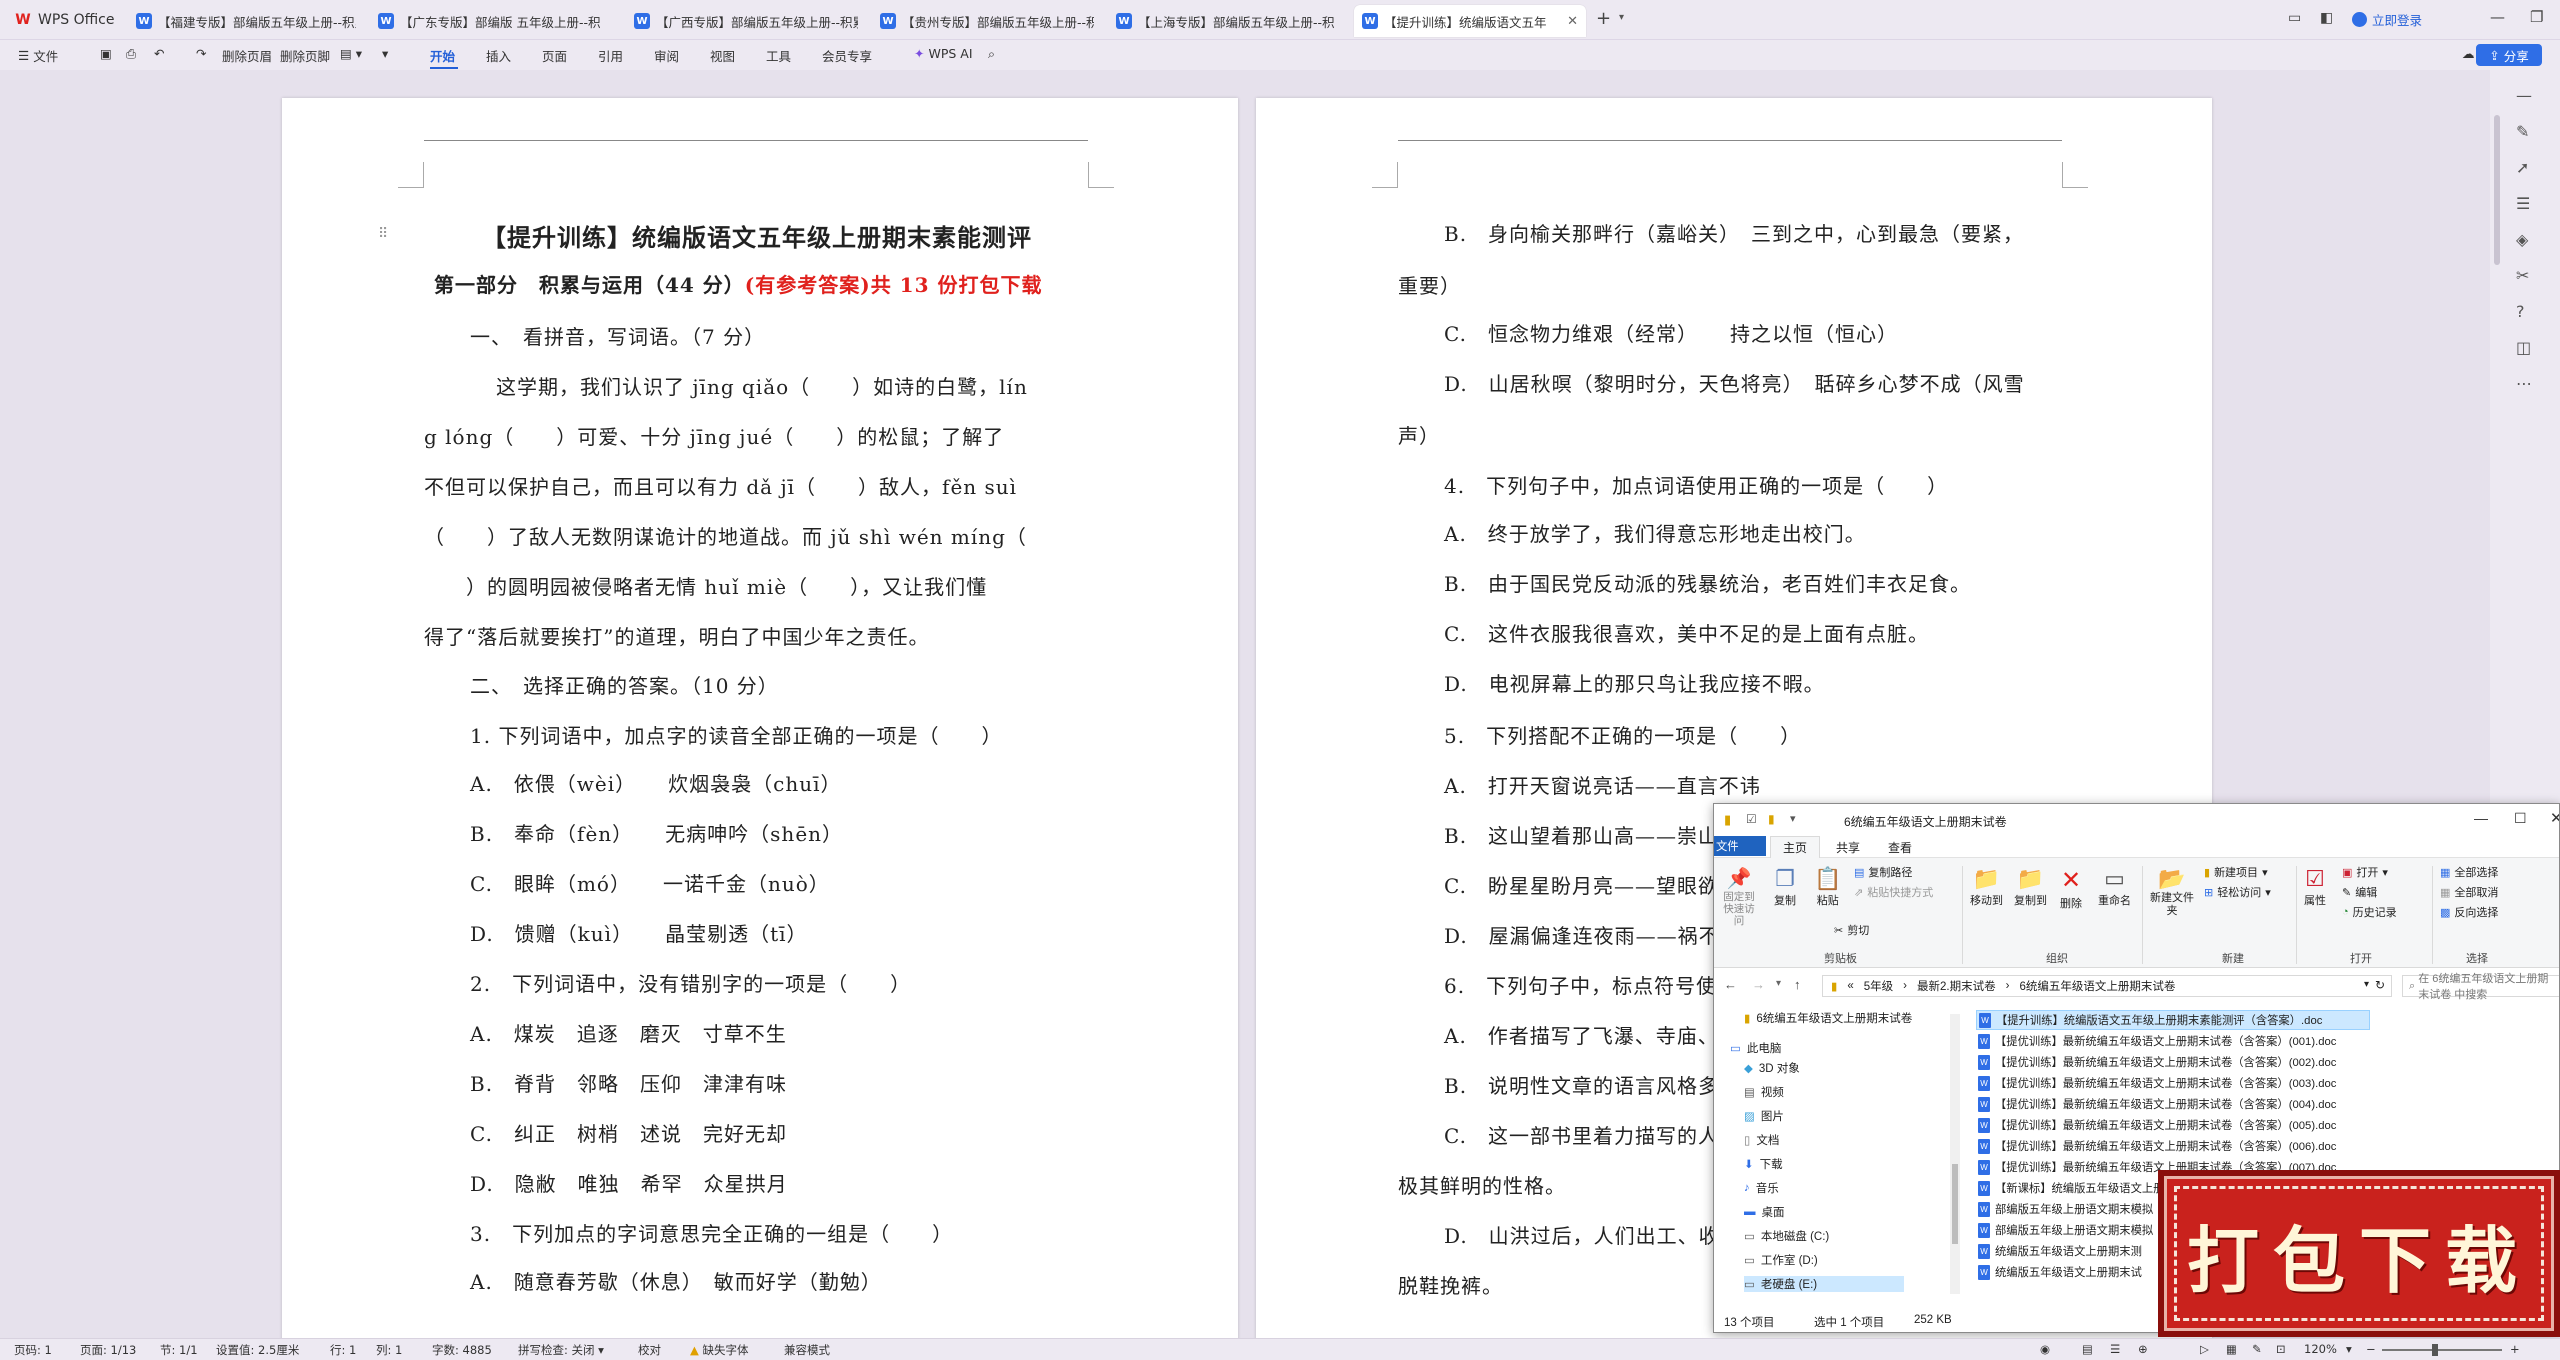 This screenshot has width=2560, height=1360. What do you see at coordinates (2097, 986) in the screenshot?
I see `breadcrumb-item: 6统编五年级语文上册期末试卷` at bounding box center [2097, 986].